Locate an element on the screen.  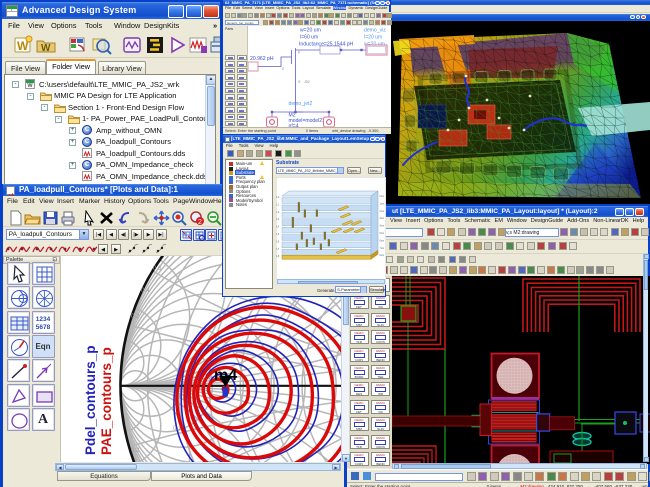
svg-text: l=20 um is located at coordinates (373, 37).